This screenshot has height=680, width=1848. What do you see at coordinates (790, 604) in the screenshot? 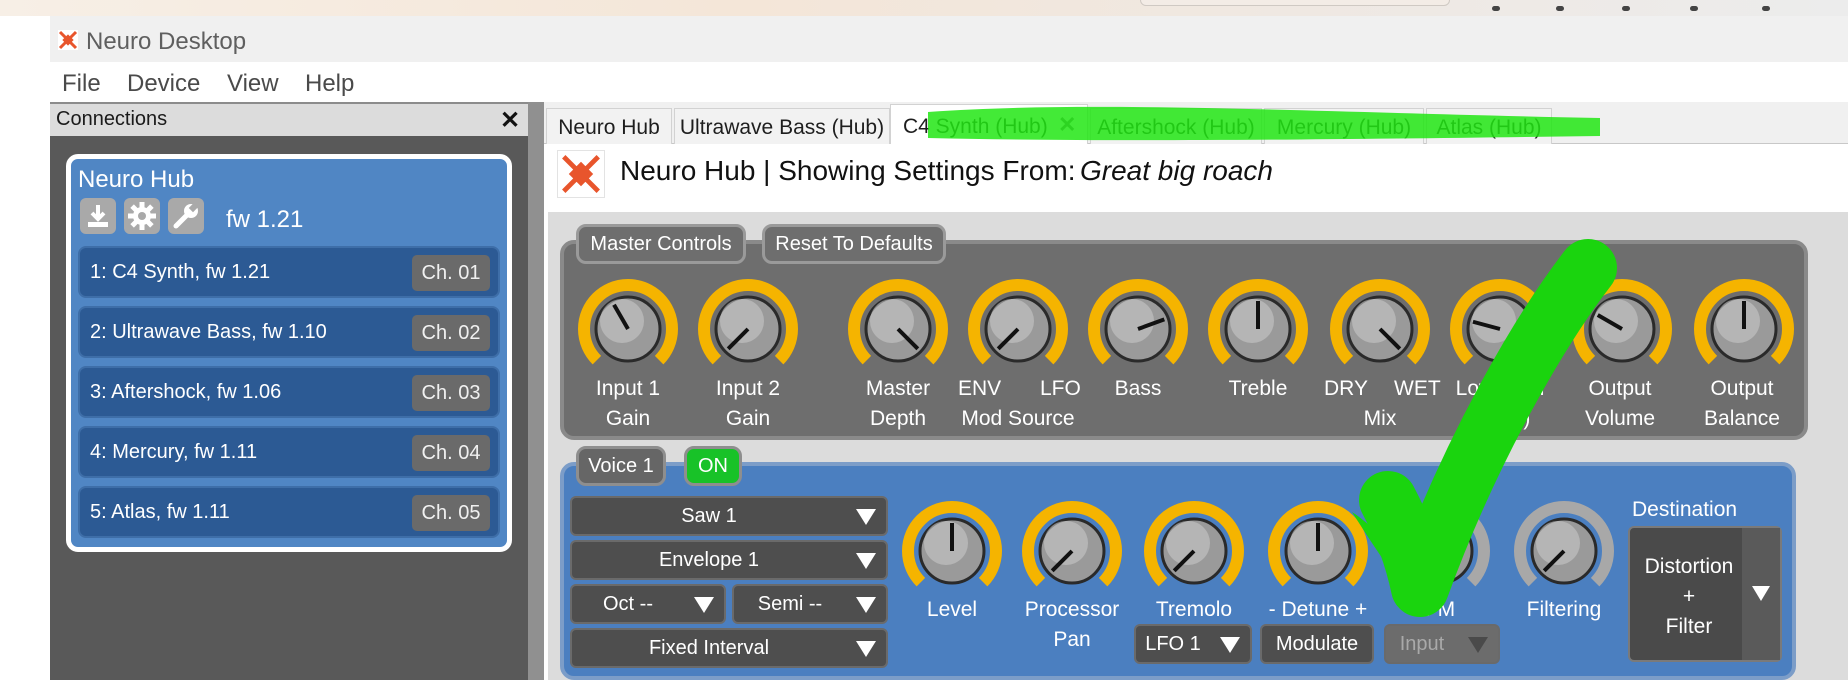
I see `dropdown-value: Semi --` at bounding box center [790, 604].